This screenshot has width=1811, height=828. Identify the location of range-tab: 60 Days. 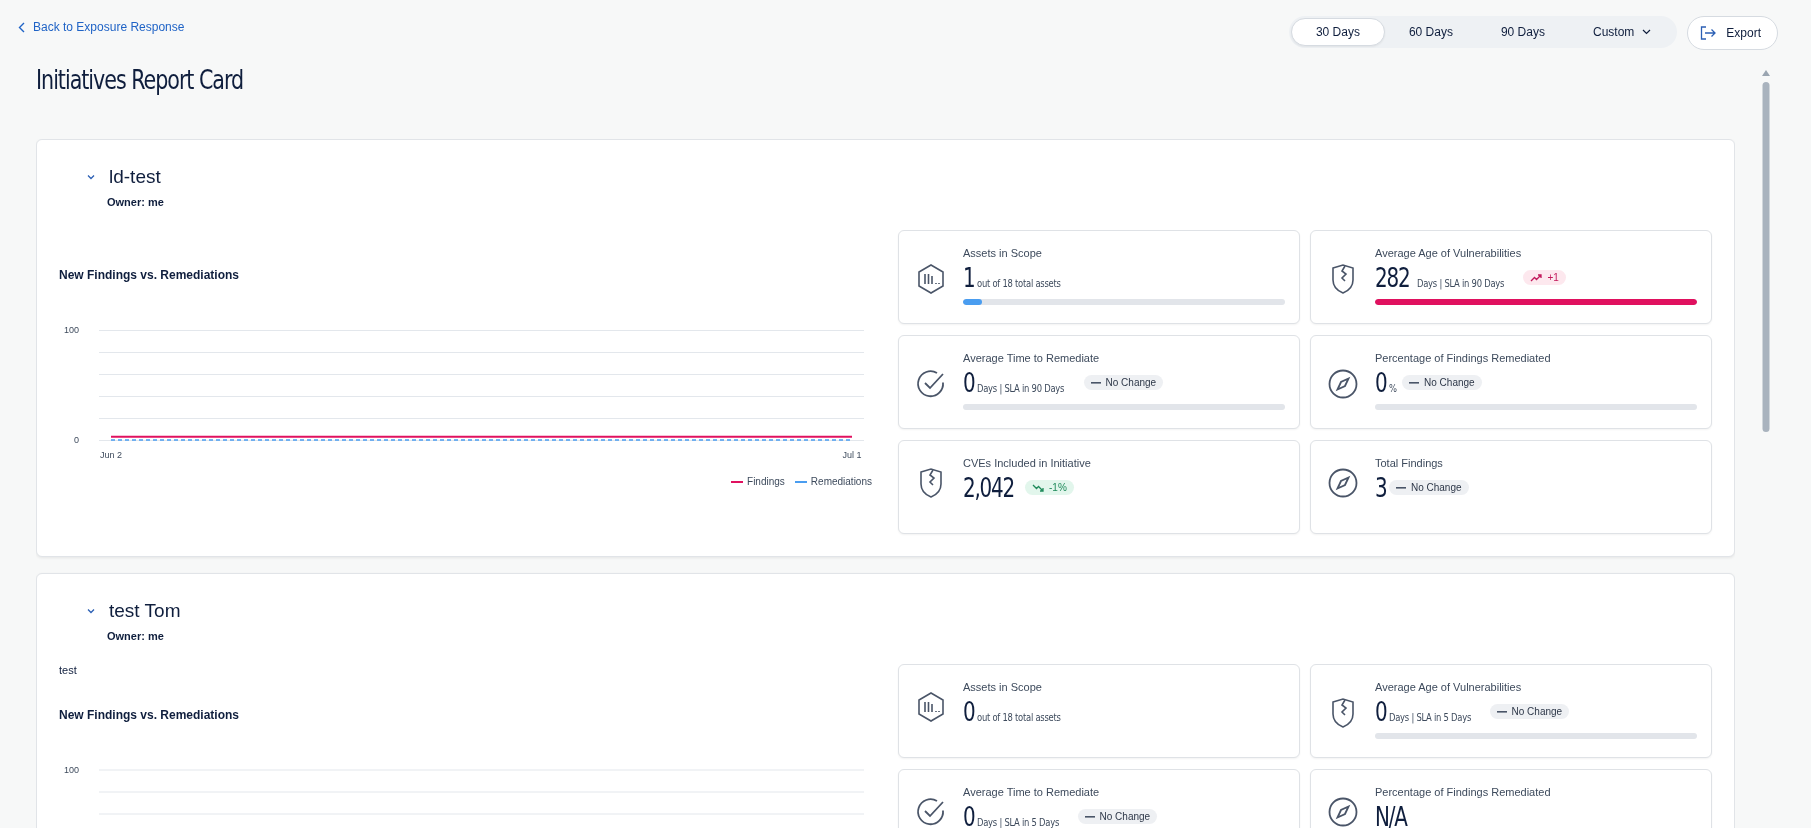
(1430, 32).